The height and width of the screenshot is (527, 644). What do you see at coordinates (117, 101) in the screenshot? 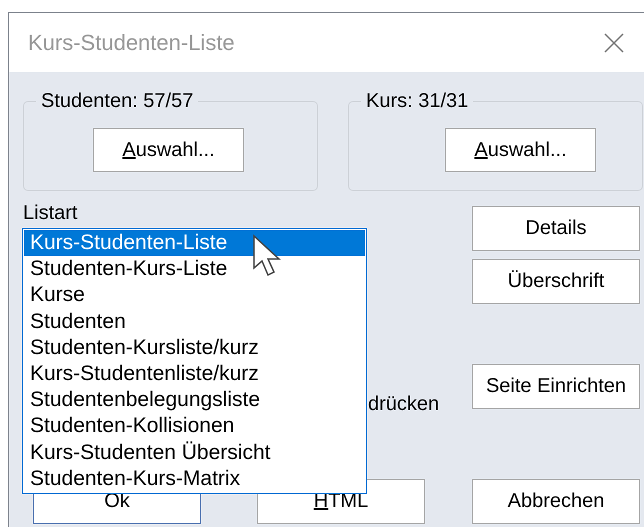
I see `group-label: Studenten: 57/57` at bounding box center [117, 101].